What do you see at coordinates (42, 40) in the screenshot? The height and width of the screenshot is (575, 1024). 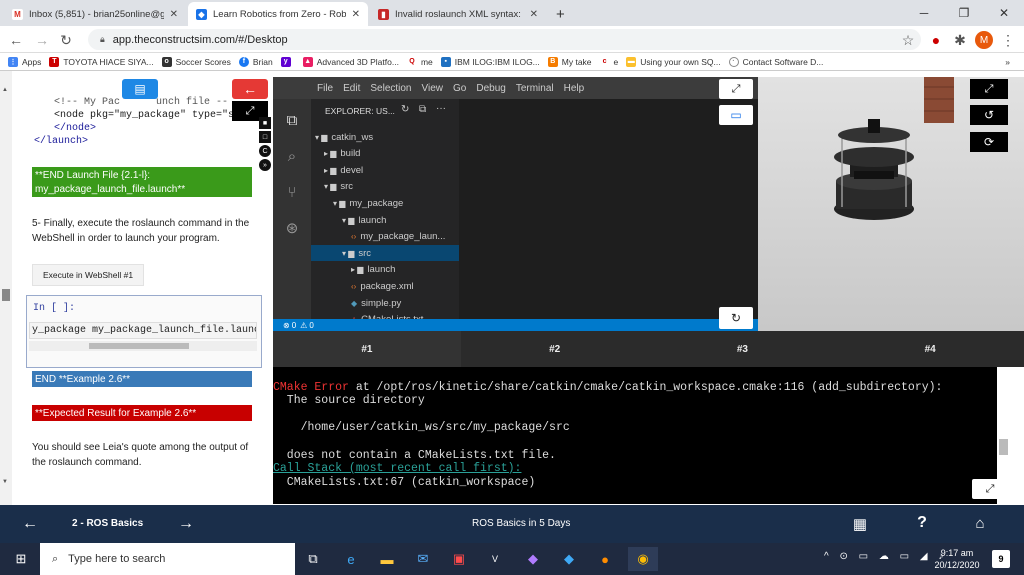 I see `forward-icon: →` at bounding box center [42, 40].